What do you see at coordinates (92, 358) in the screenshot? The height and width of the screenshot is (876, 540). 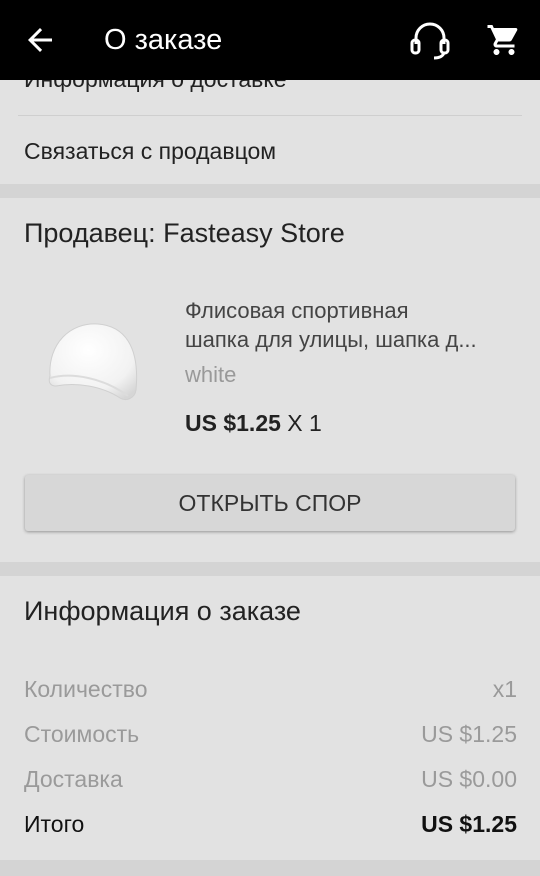 I see `product-image` at bounding box center [92, 358].